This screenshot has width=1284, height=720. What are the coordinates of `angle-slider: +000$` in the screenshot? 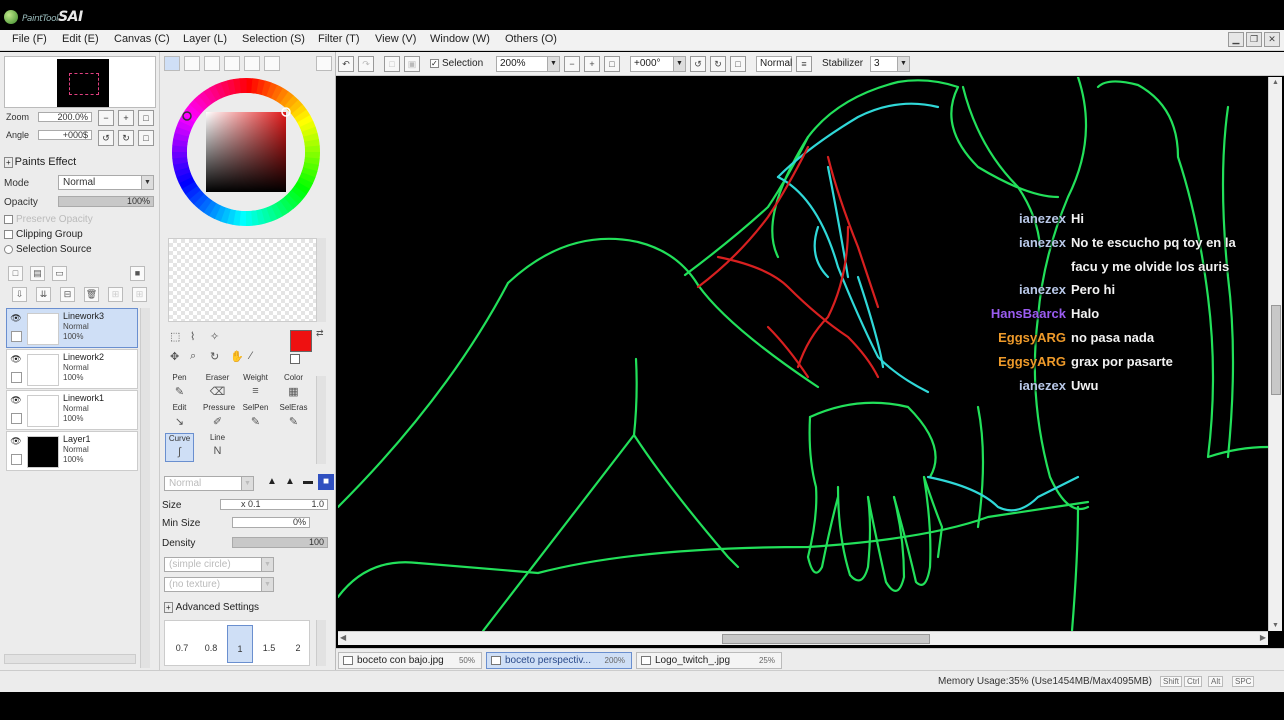 It's located at (65, 135).